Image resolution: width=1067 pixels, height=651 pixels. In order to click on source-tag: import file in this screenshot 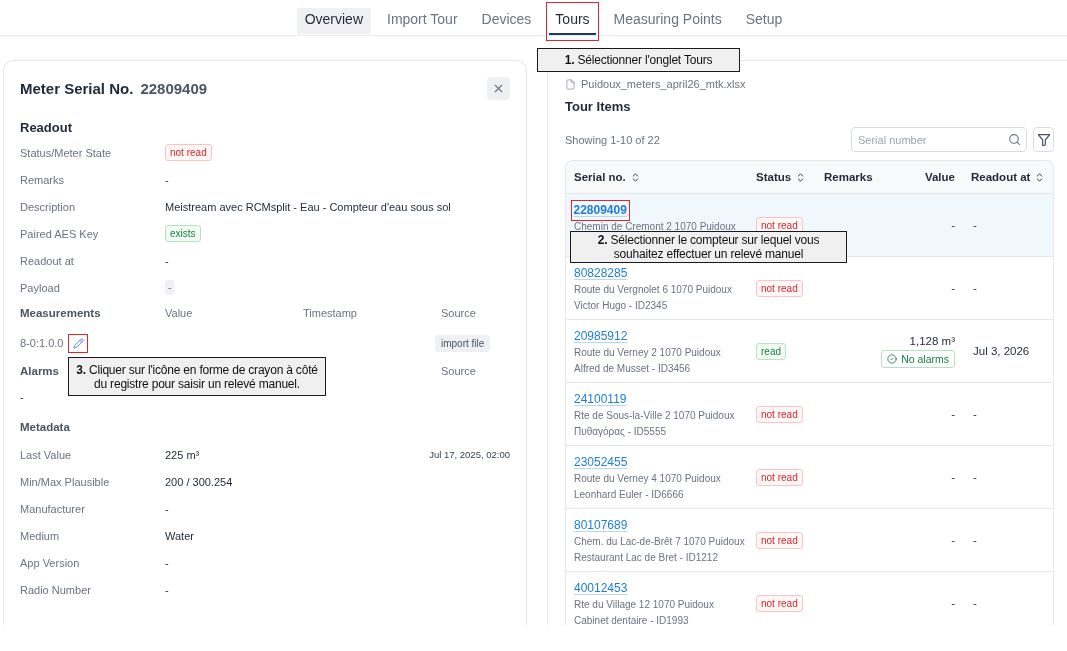, I will do `click(463, 343)`.